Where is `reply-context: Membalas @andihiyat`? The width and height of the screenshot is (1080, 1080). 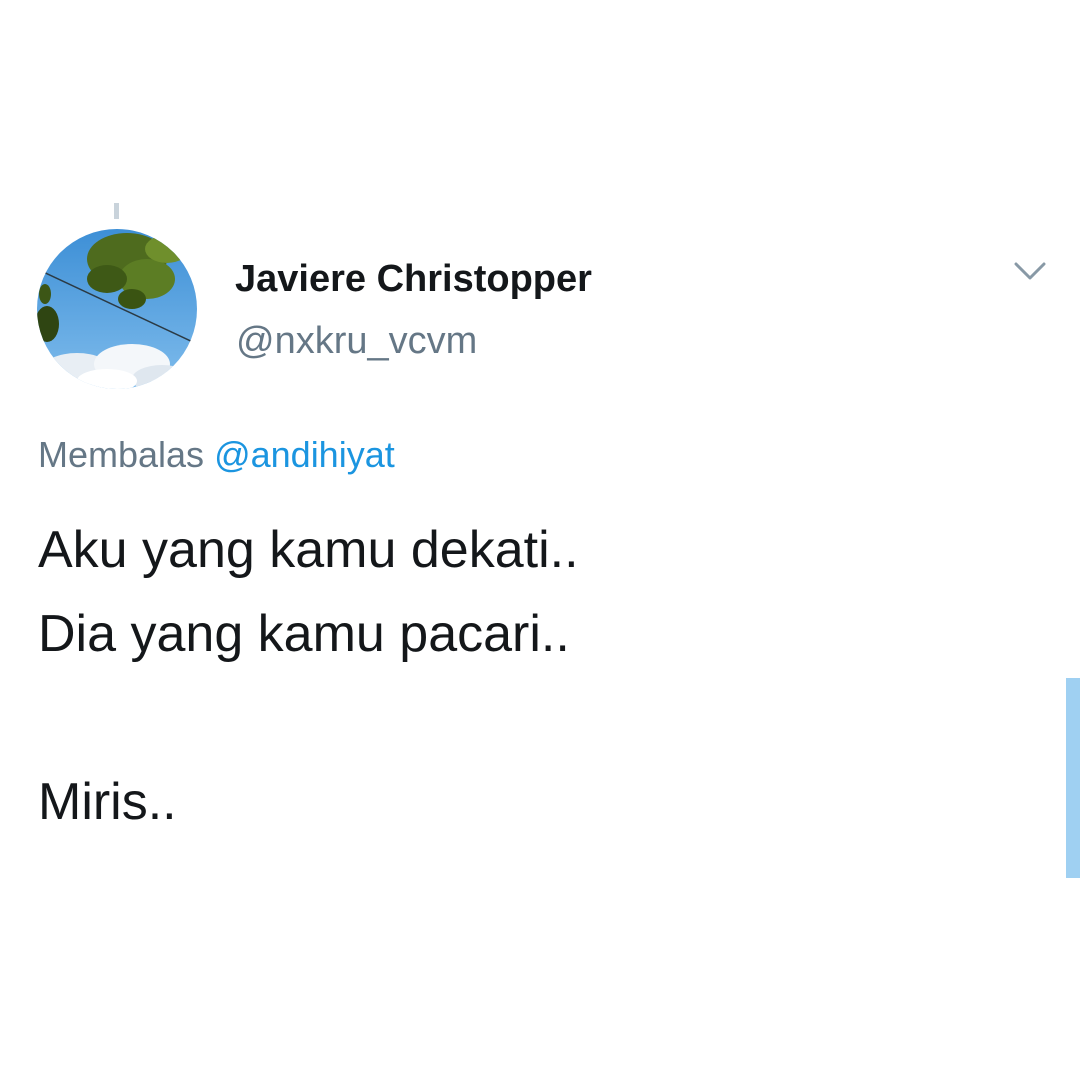
reply-context: Membalas @andihiyat is located at coordinates (216, 455).